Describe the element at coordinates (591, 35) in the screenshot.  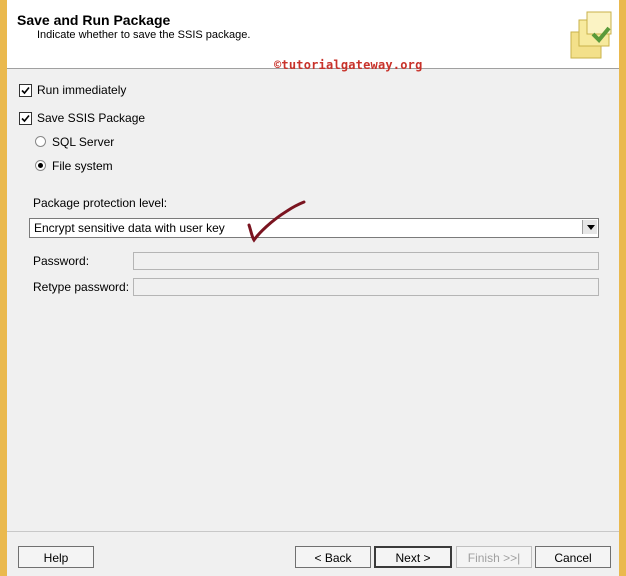
I see `wizard-logo-icon` at that location.